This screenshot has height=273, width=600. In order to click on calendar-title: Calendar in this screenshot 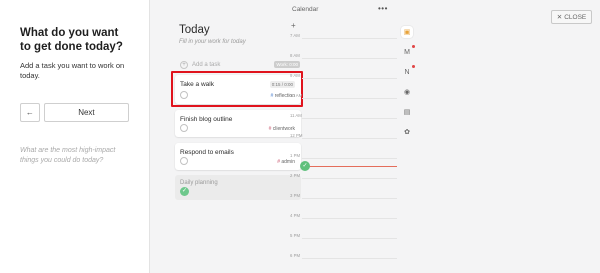, I will do `click(305, 9)`.